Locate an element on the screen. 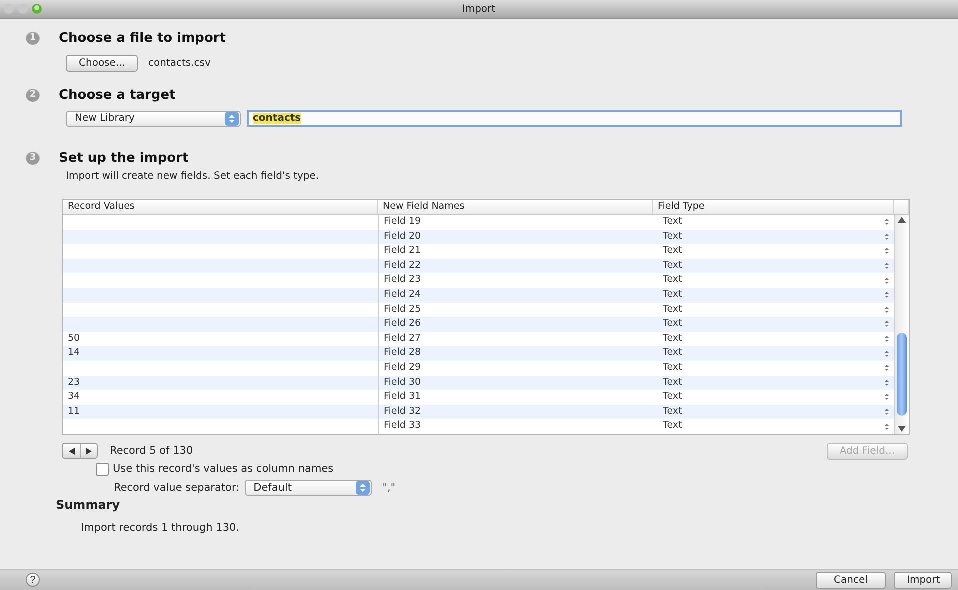  scrollbar is located at coordinates (901, 324).